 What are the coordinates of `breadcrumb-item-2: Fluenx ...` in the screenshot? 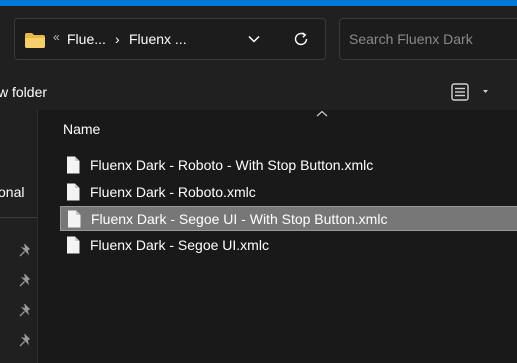 It's located at (158, 39).